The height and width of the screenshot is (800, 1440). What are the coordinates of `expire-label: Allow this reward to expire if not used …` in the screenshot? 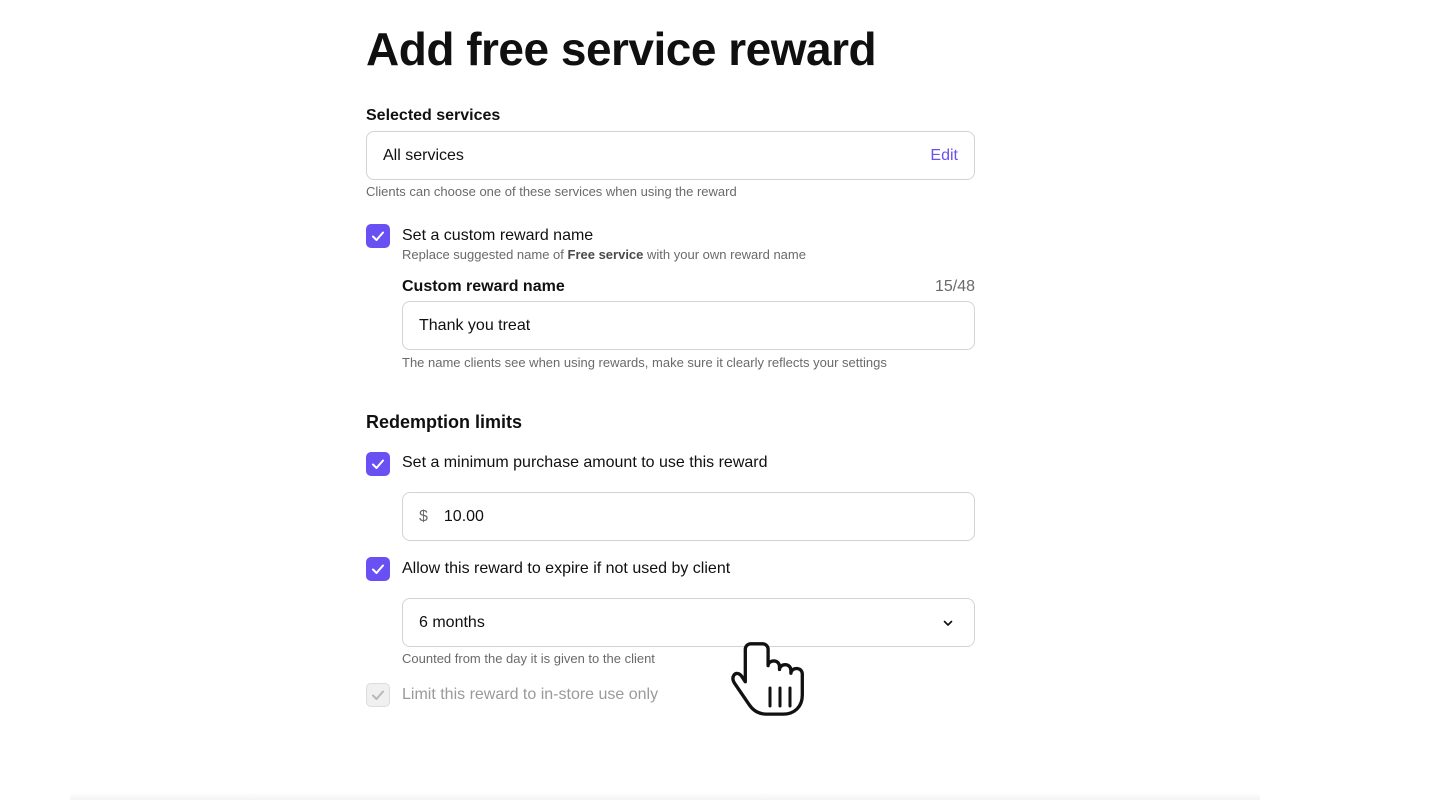 It's located at (566, 569).